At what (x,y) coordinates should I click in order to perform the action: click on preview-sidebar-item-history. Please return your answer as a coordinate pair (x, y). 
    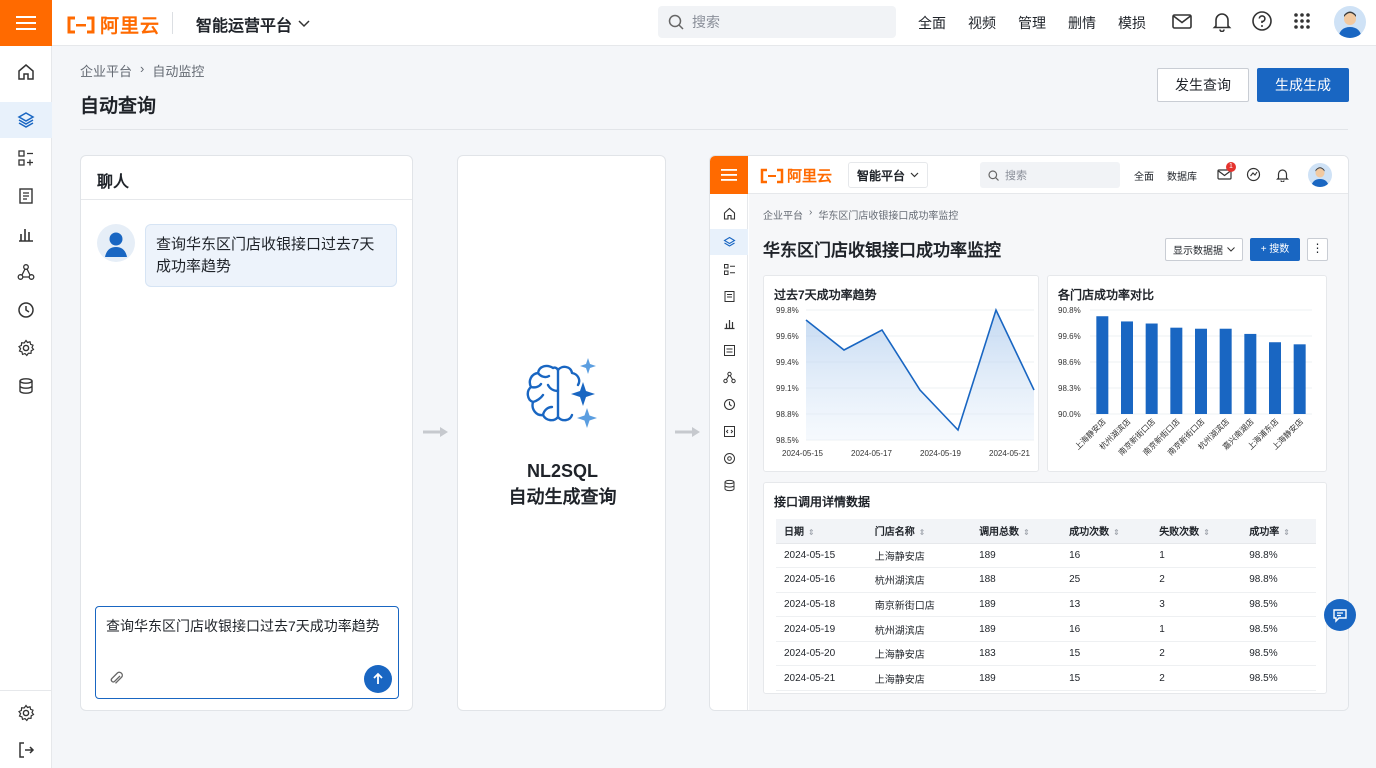
    Looking at the image, I should click on (729, 404).